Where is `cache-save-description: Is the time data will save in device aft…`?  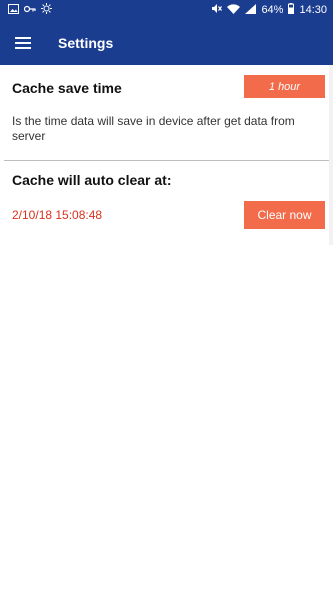
cache-save-description: Is the time data will save in device aft… is located at coordinates (153, 128).